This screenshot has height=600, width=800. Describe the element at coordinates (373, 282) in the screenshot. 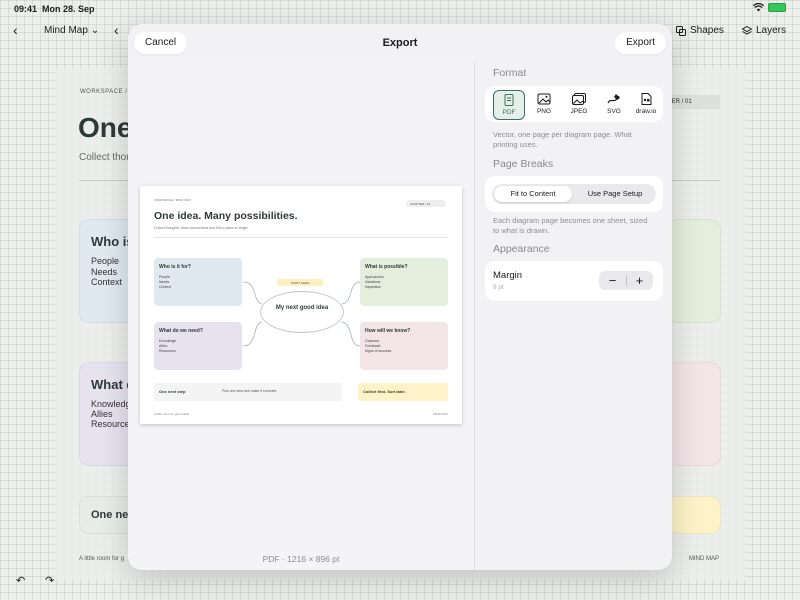

I see `preview-card-line: Variations` at that location.